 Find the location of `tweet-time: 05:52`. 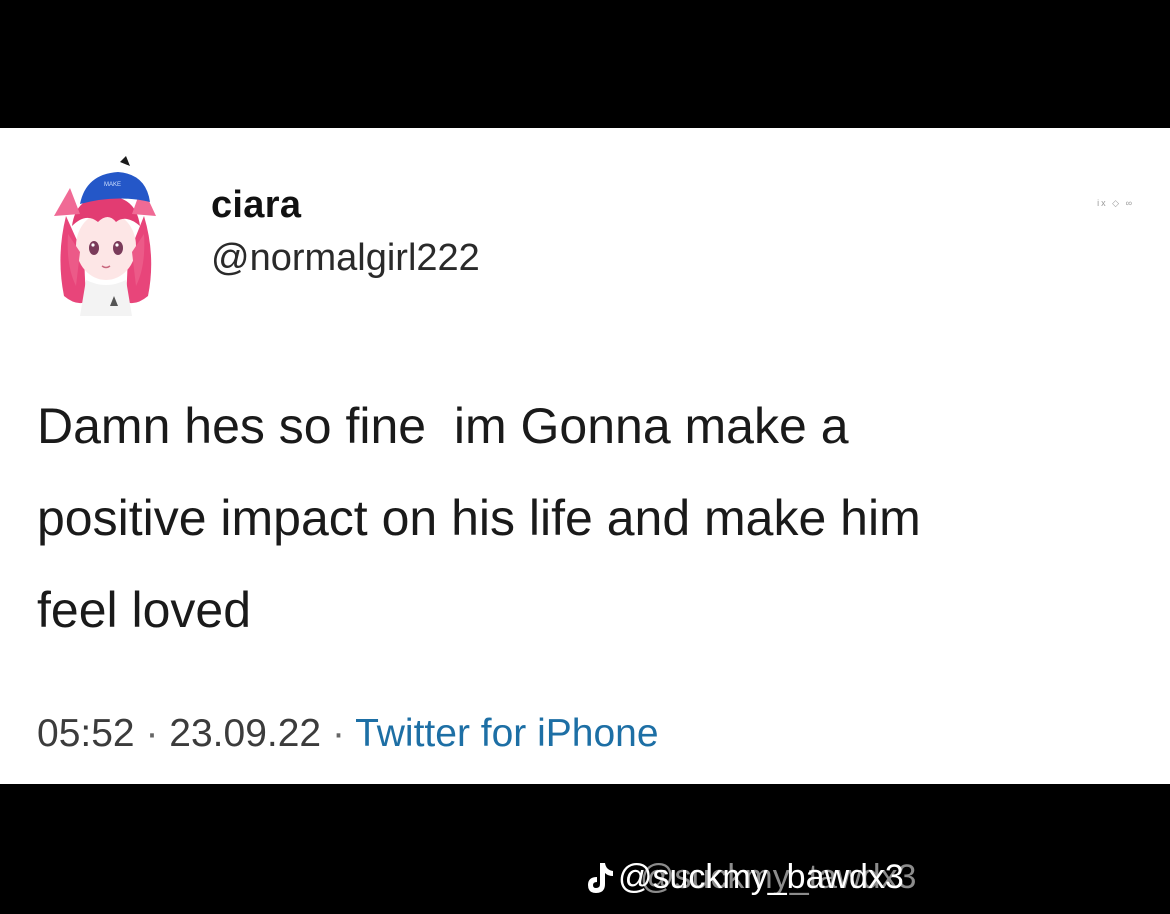

tweet-time: 05:52 is located at coordinates (86, 733).